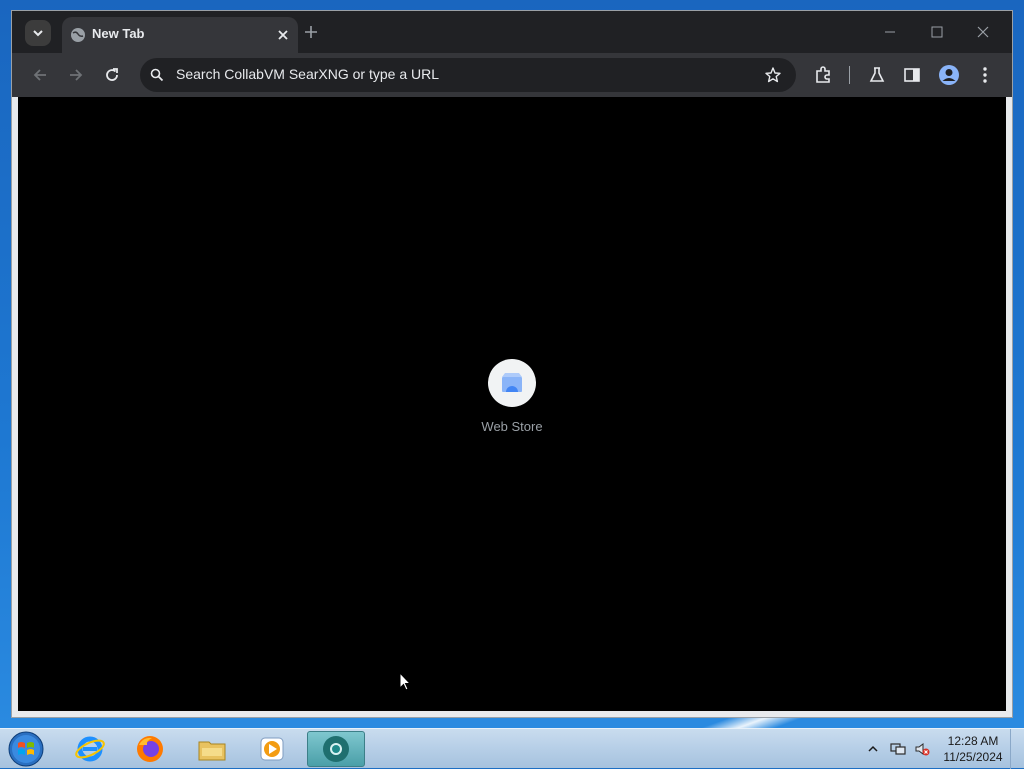 This screenshot has height=769, width=1024. What do you see at coordinates (512, 426) in the screenshot?
I see `shortcut-label: Web Store` at bounding box center [512, 426].